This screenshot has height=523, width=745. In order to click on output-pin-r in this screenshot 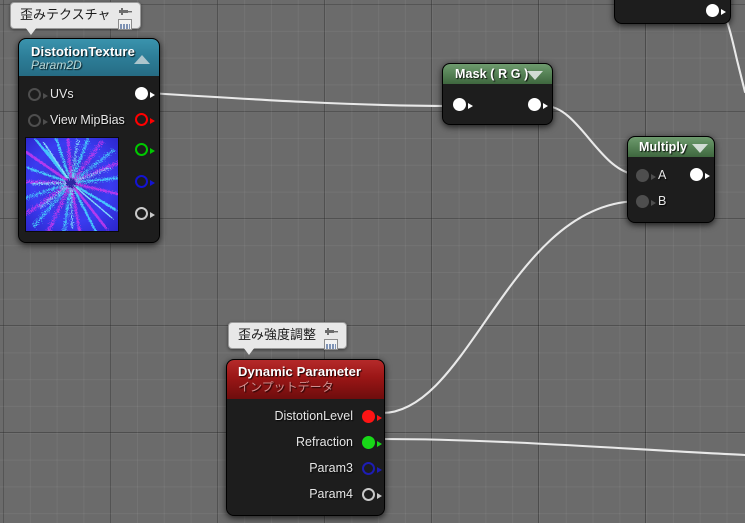, I will do `click(145, 119)`.